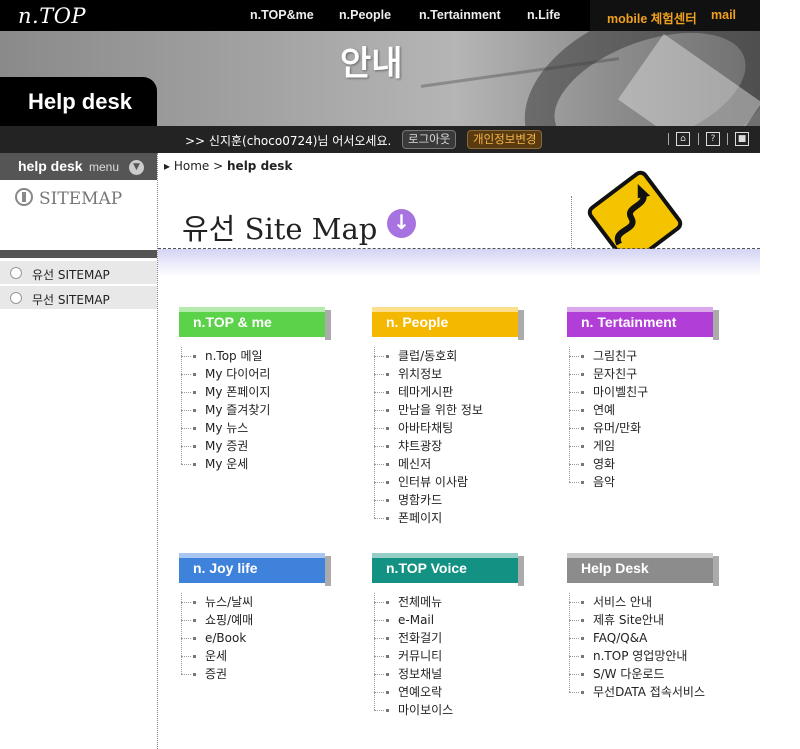  What do you see at coordinates (643, 410) in the screenshot?
I see `category-link: 연예` at bounding box center [643, 410].